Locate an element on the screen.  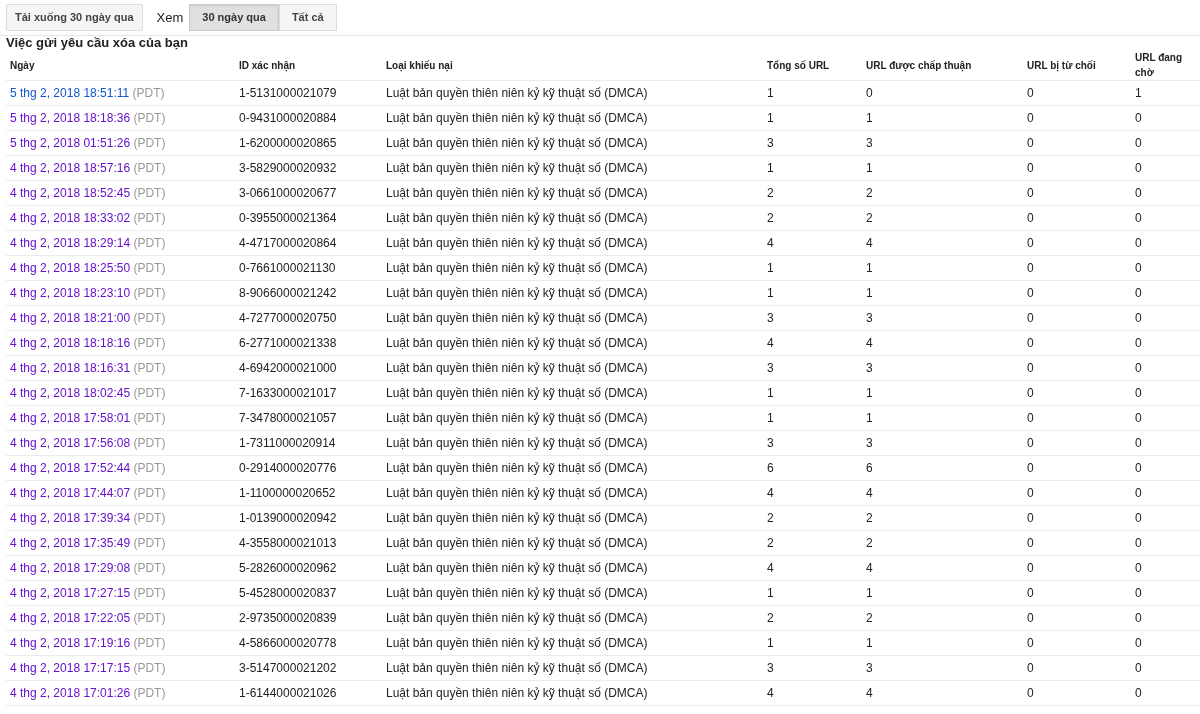
date-link: 4 thg 2, 2018 17:29:08 is located at coordinates (70, 568).